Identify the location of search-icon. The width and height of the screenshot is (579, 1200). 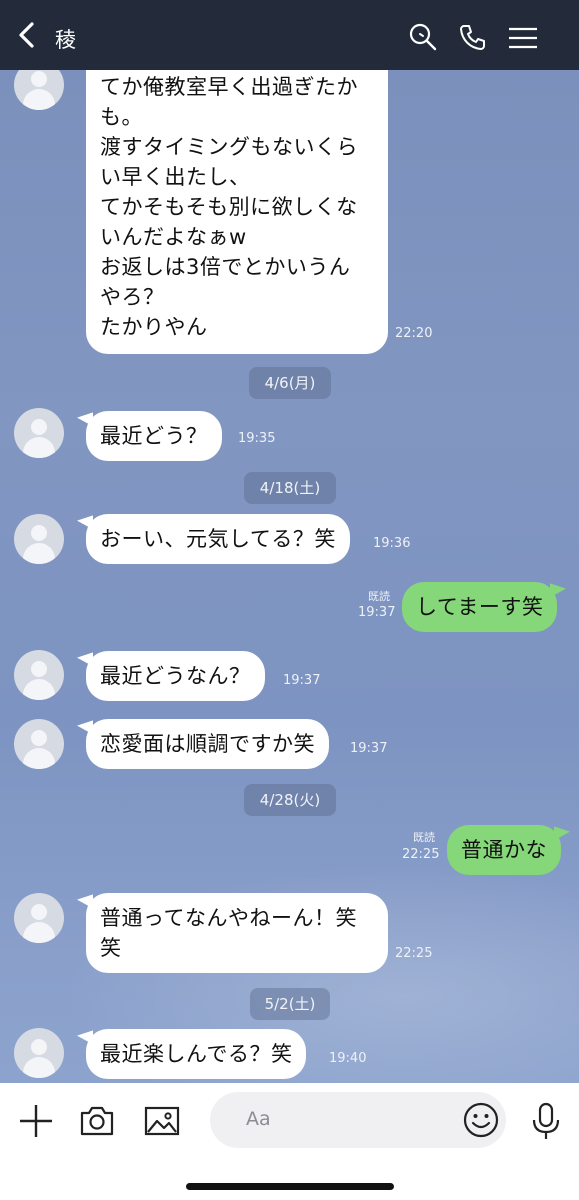
(423, 37).